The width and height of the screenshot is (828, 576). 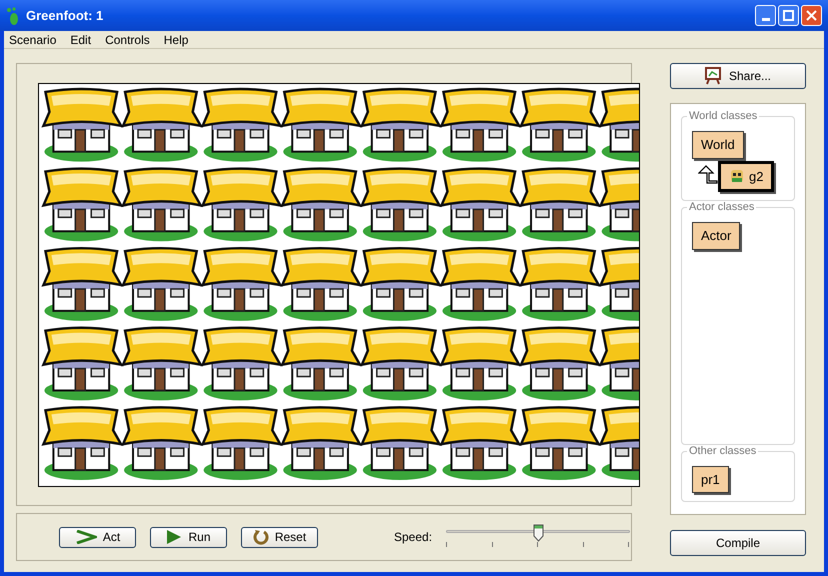 I want to click on speed-label: Speed:, so click(x=413, y=537).